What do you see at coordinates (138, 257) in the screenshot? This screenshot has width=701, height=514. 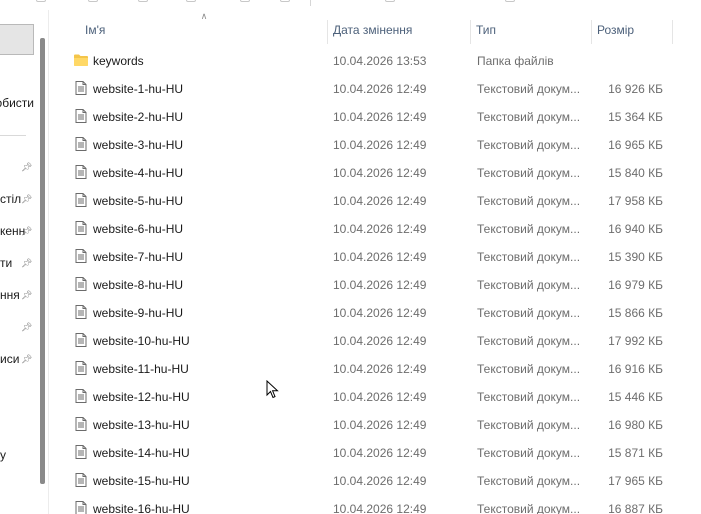 I see `file-name: website-7-hu-HU` at bounding box center [138, 257].